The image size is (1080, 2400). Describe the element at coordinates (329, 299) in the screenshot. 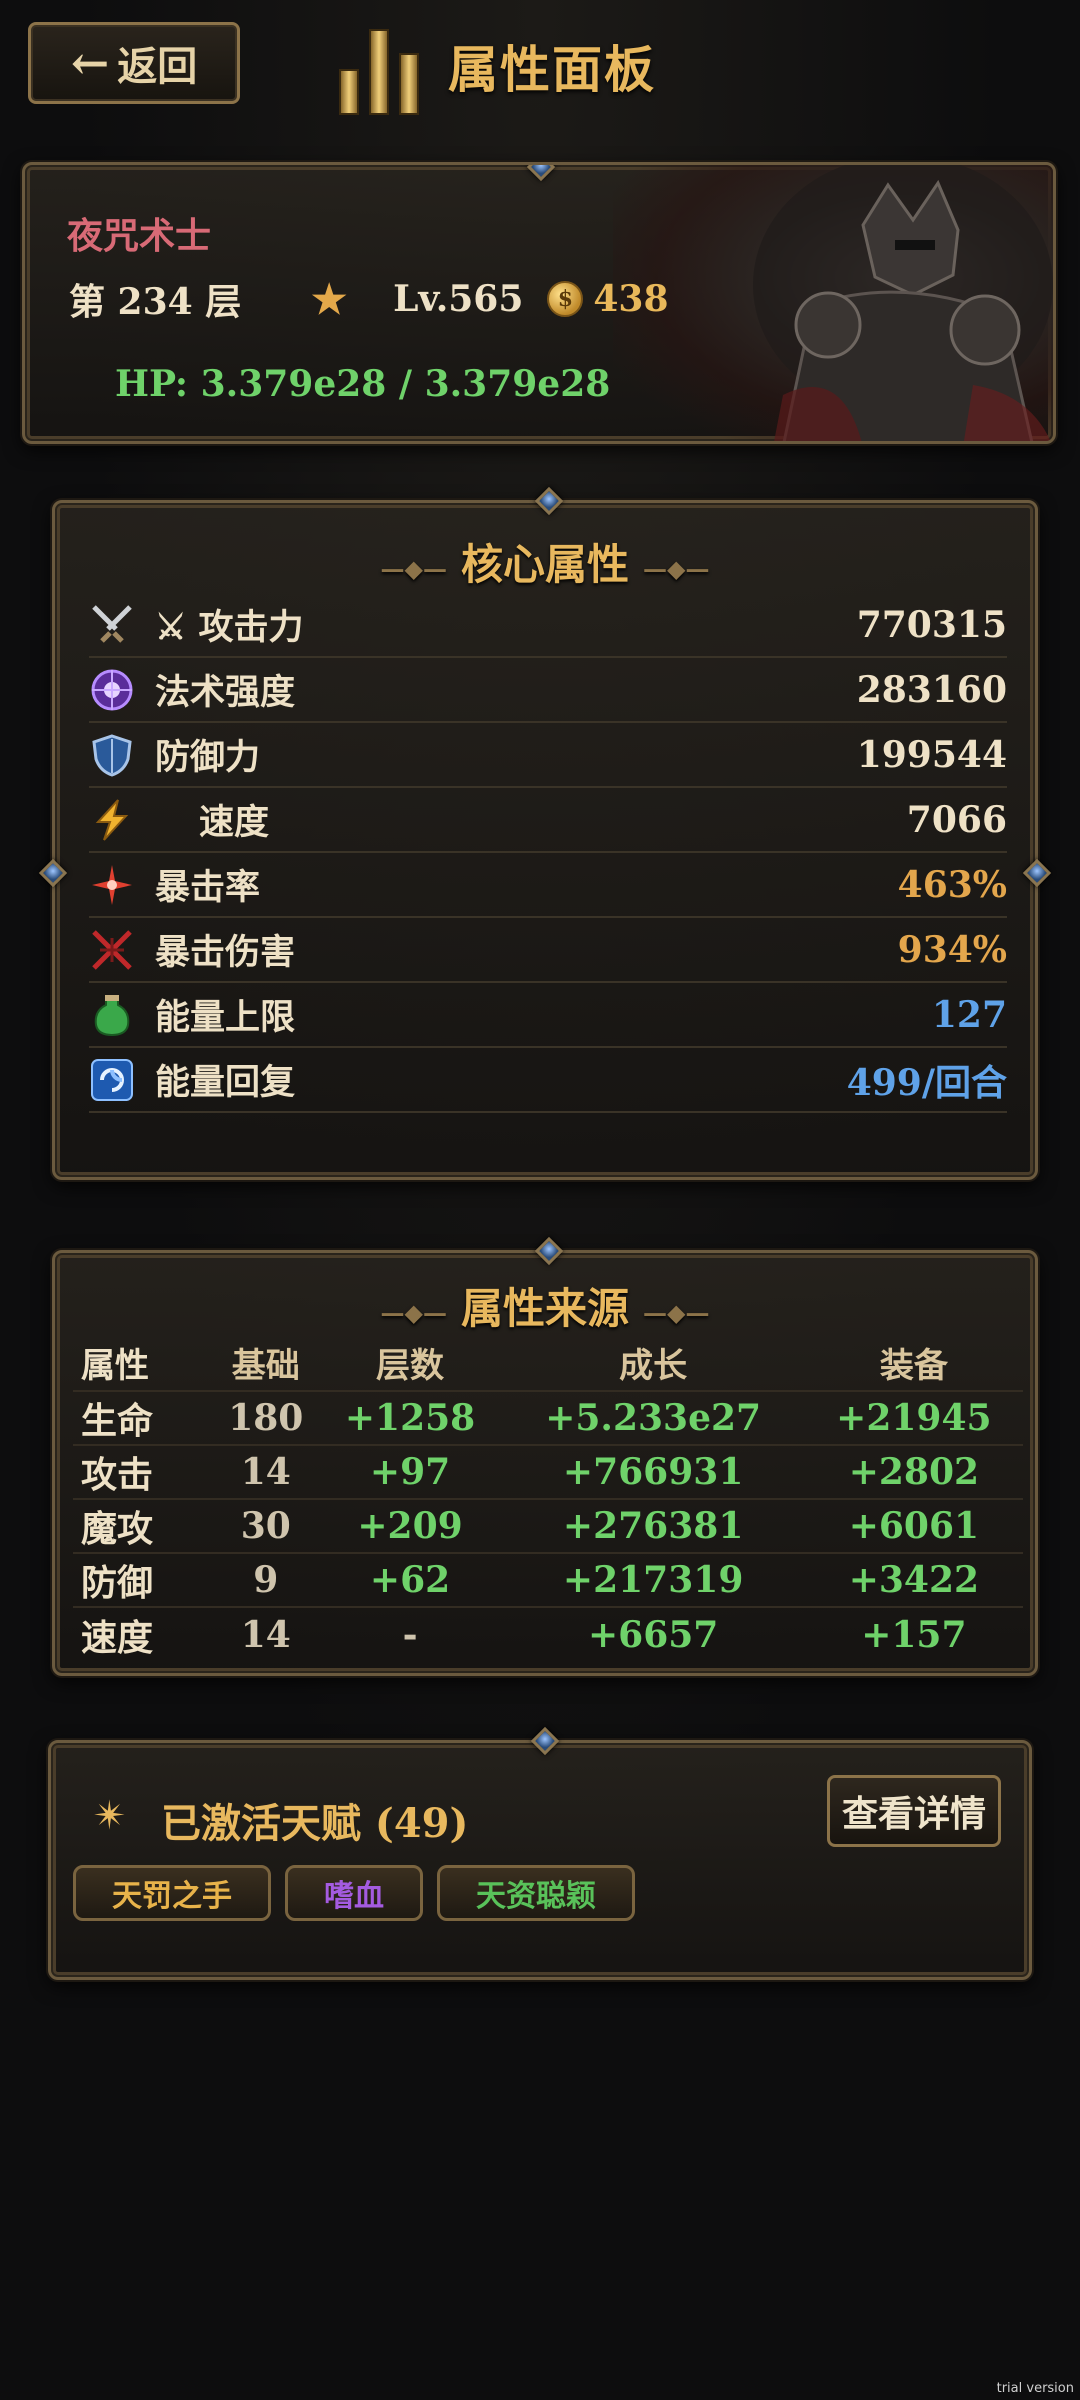

I see `star-icon: ★` at that location.